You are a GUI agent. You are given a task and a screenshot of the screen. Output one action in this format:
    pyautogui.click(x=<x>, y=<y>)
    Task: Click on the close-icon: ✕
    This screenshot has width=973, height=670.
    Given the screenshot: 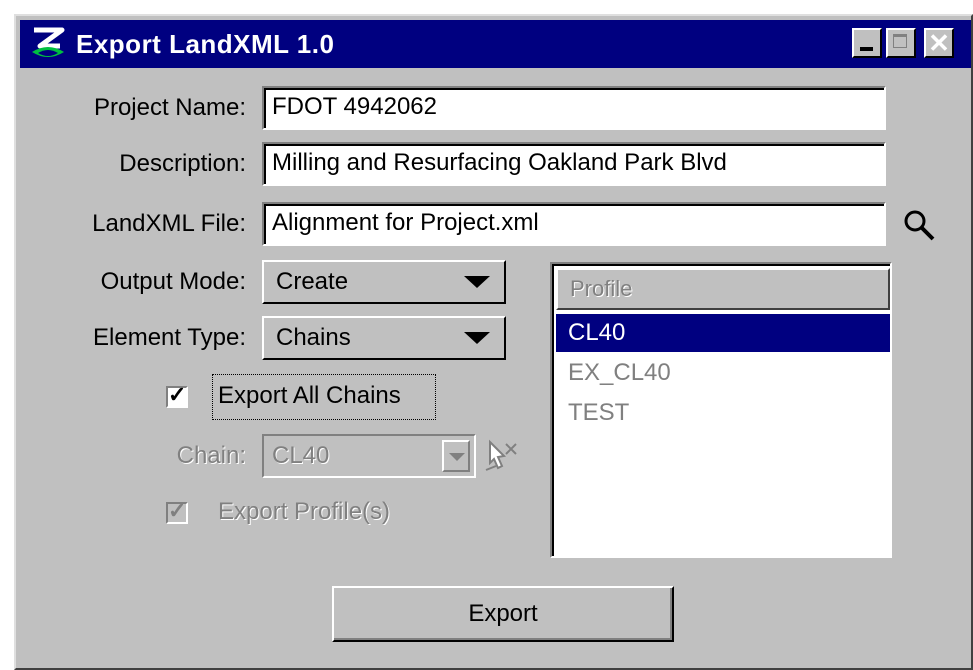 What is the action you would take?
    pyautogui.click(x=939, y=43)
    